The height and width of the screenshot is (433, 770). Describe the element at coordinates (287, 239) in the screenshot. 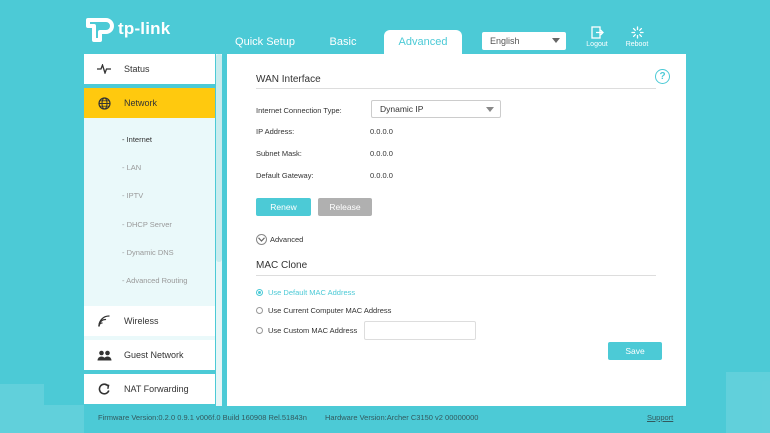

I see `advanced-label: Advanced` at that location.